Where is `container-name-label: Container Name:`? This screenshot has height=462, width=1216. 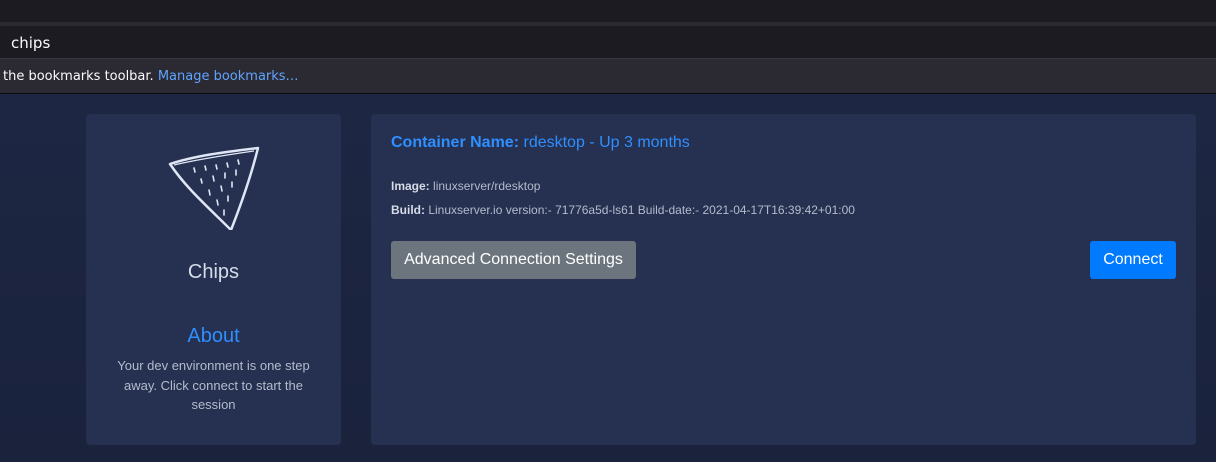
container-name-label: Container Name: is located at coordinates (455, 142).